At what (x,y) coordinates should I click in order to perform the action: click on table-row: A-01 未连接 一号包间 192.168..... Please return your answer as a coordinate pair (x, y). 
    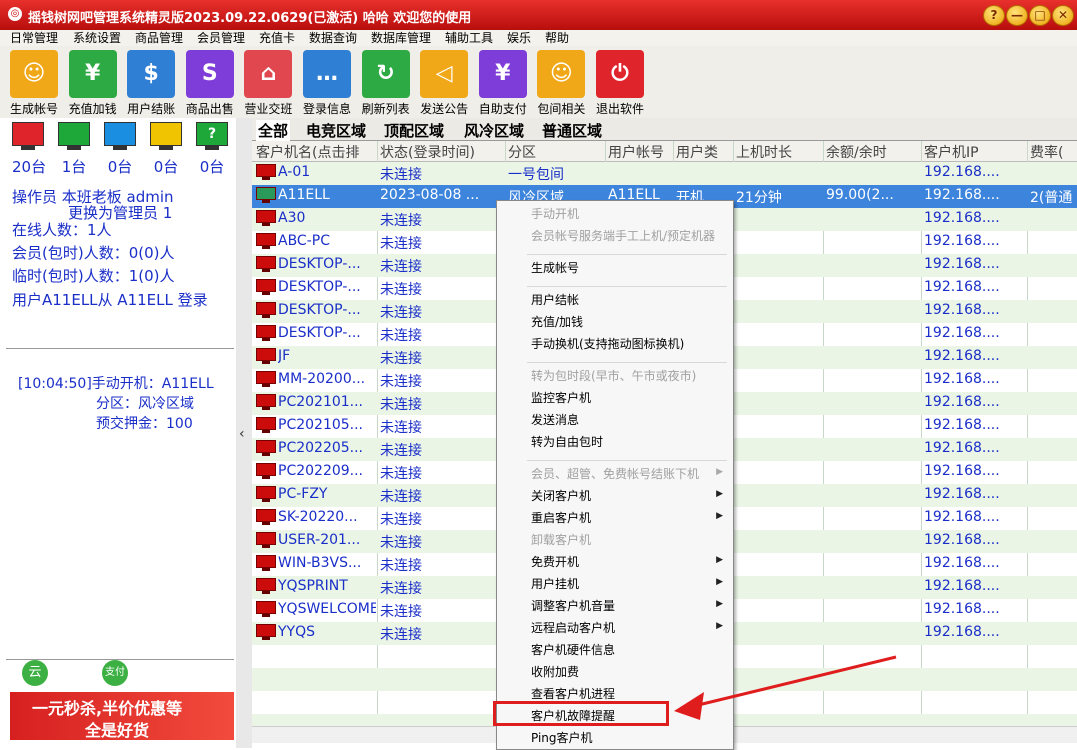
    Looking at the image, I should click on (664, 173).